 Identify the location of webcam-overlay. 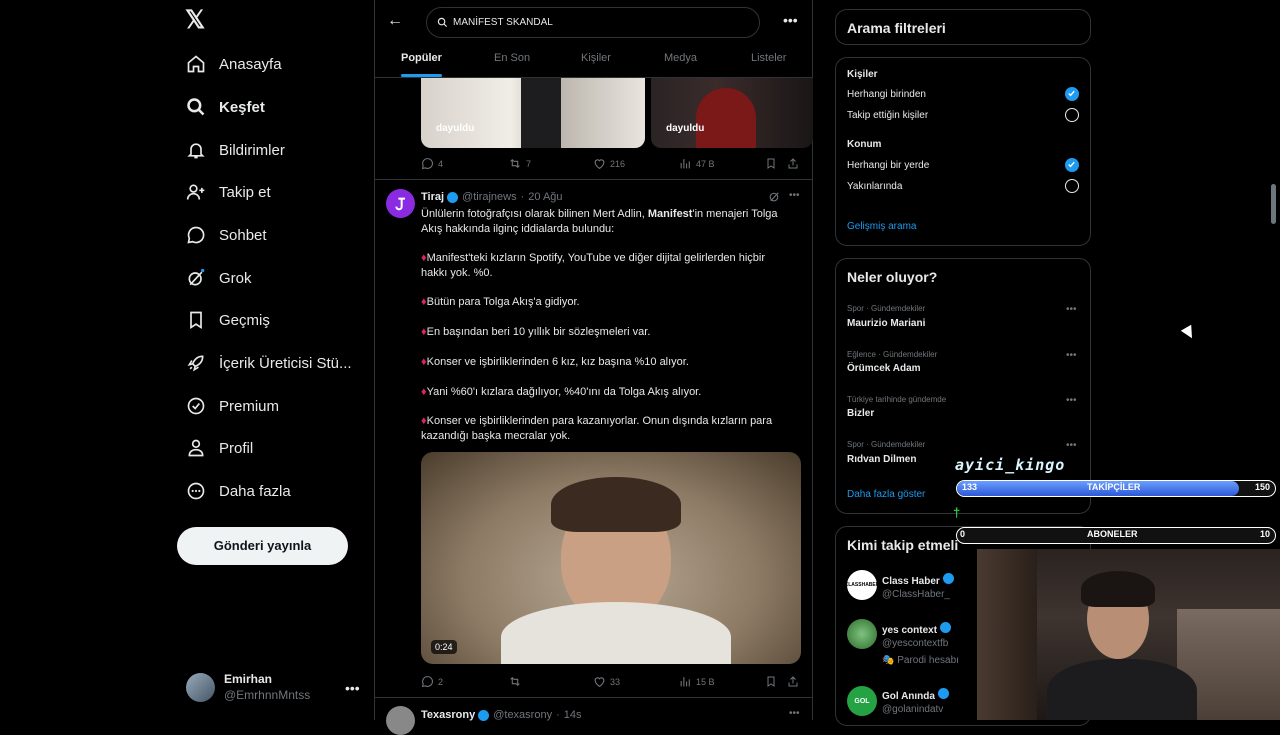
(1128, 634).